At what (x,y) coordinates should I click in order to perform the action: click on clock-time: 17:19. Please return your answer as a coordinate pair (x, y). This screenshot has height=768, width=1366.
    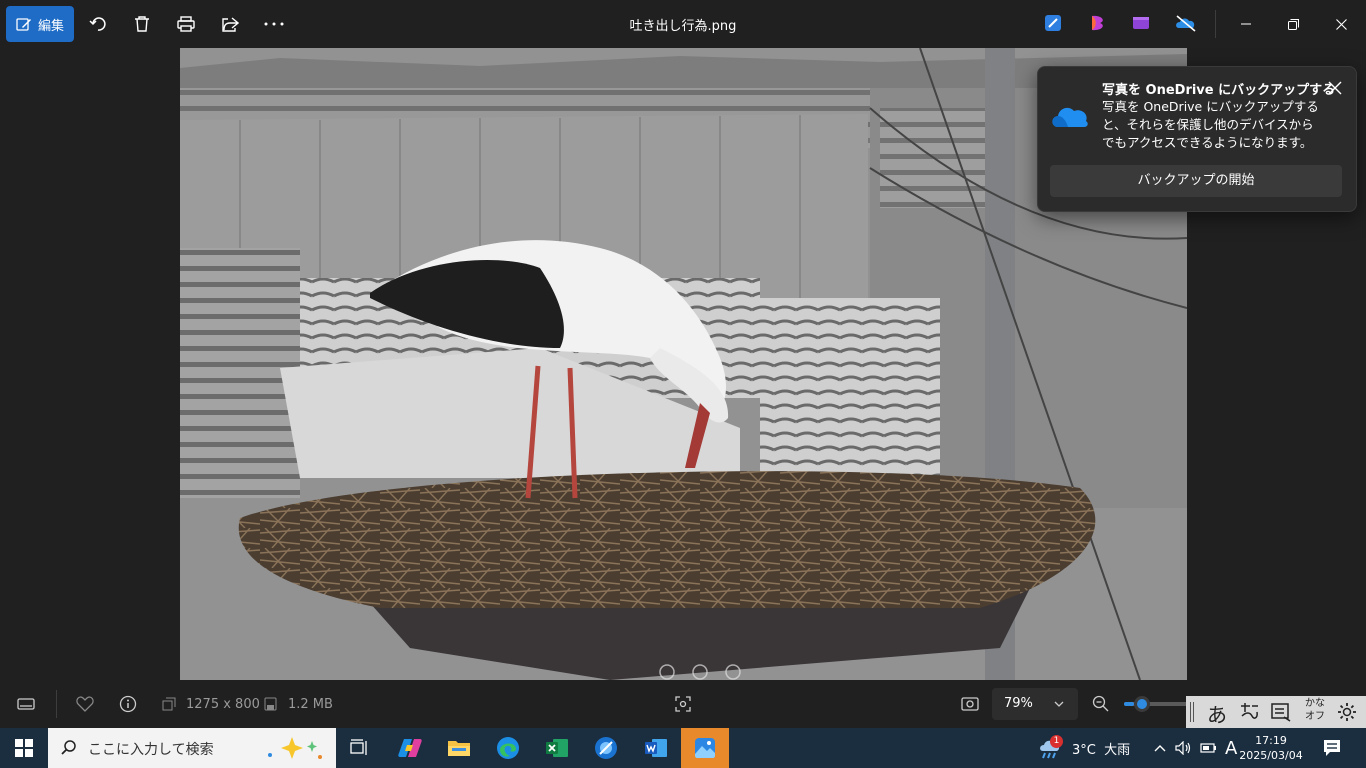
    Looking at the image, I should click on (1271, 740).